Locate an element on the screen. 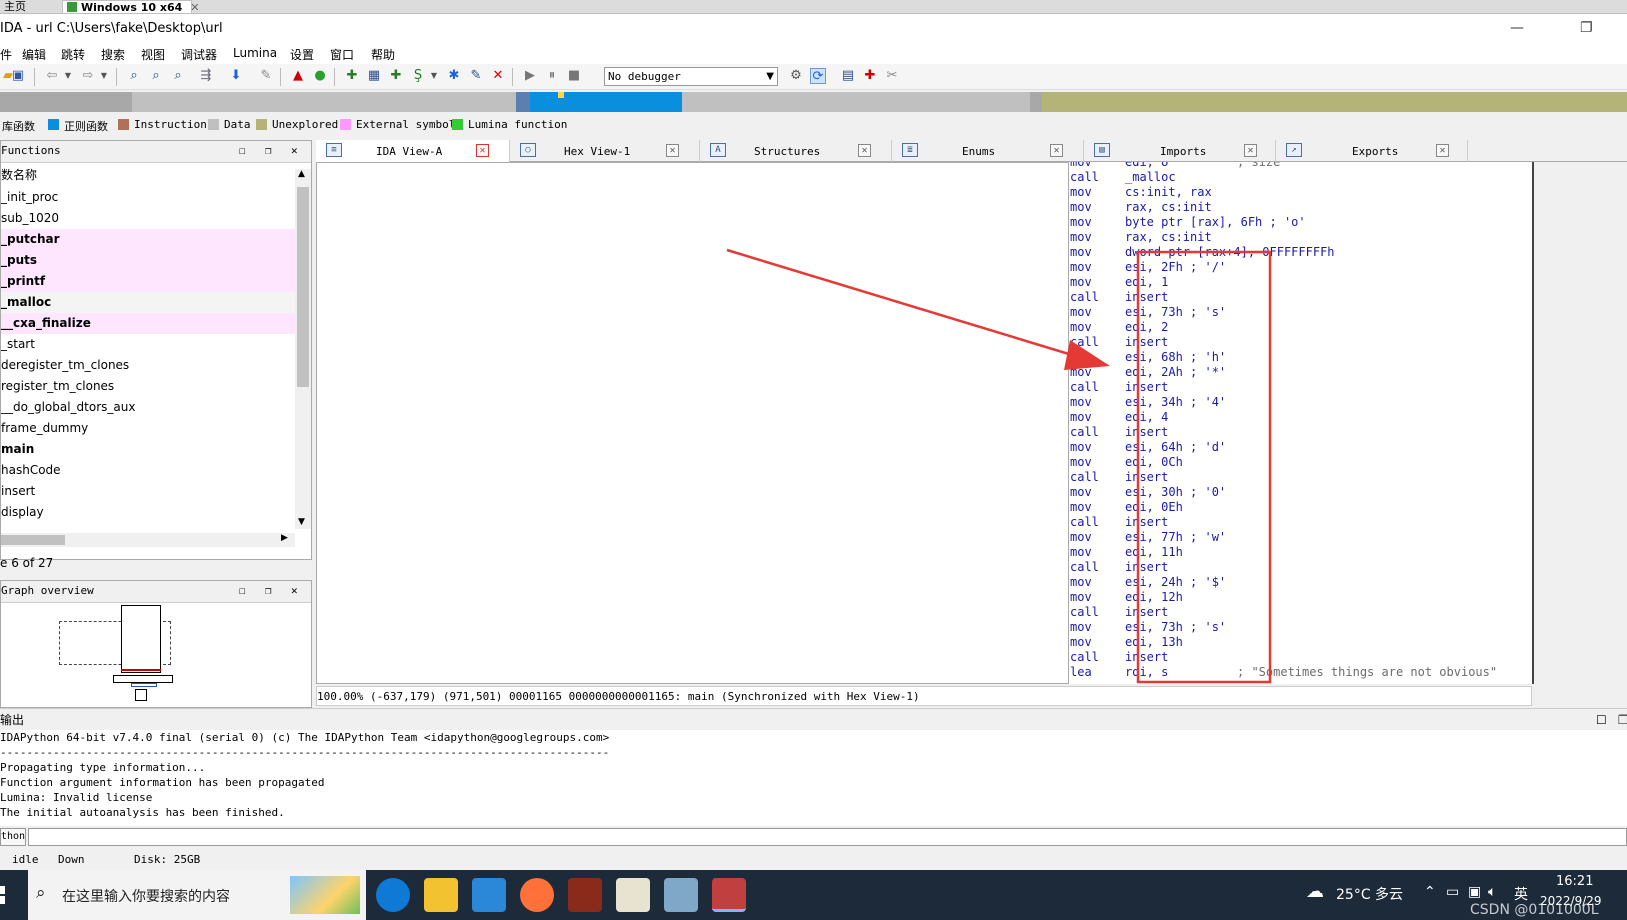 This screenshot has height=920, width=1627. autoanalysis-state: idle is located at coordinates (25, 859).